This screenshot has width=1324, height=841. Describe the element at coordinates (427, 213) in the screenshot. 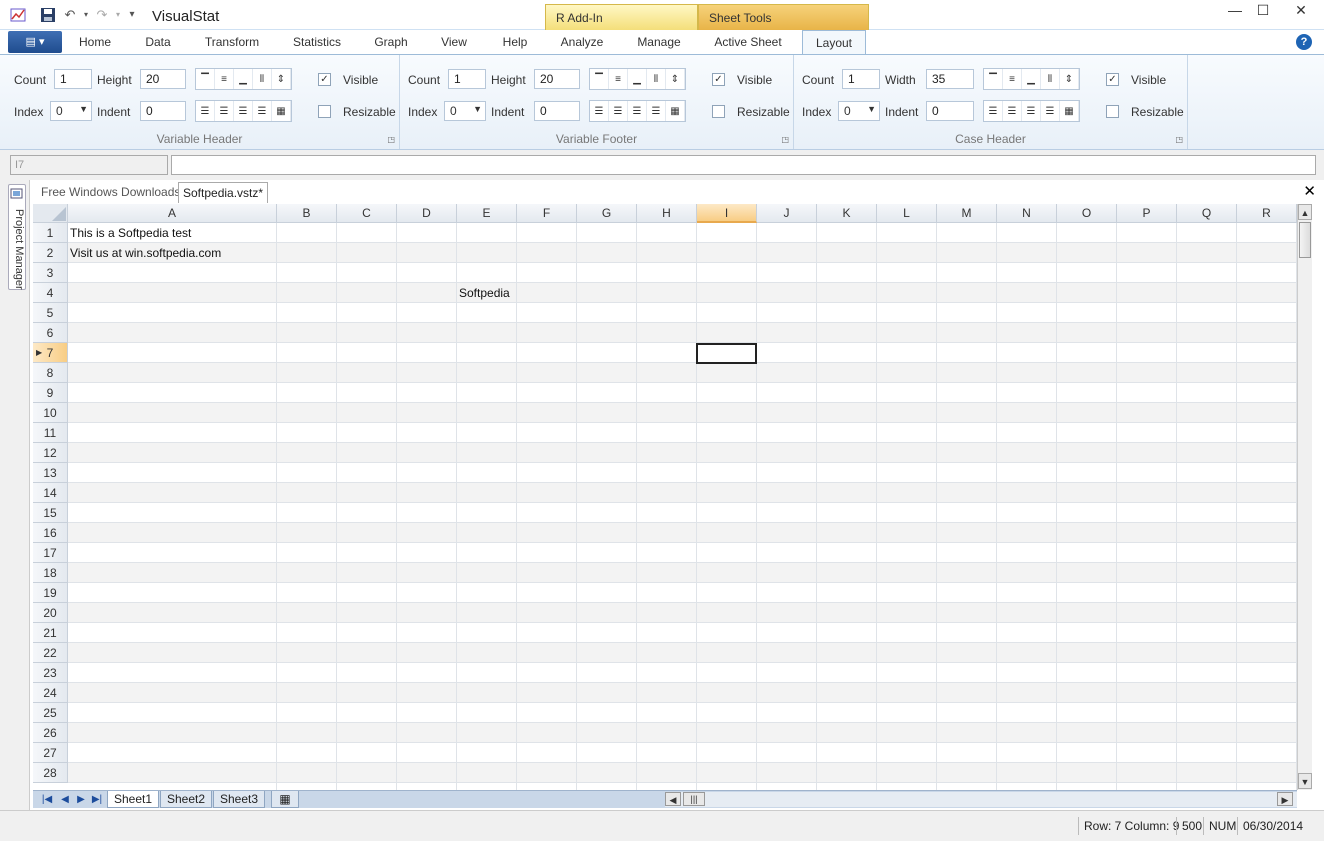

I see `column-header: D` at that location.